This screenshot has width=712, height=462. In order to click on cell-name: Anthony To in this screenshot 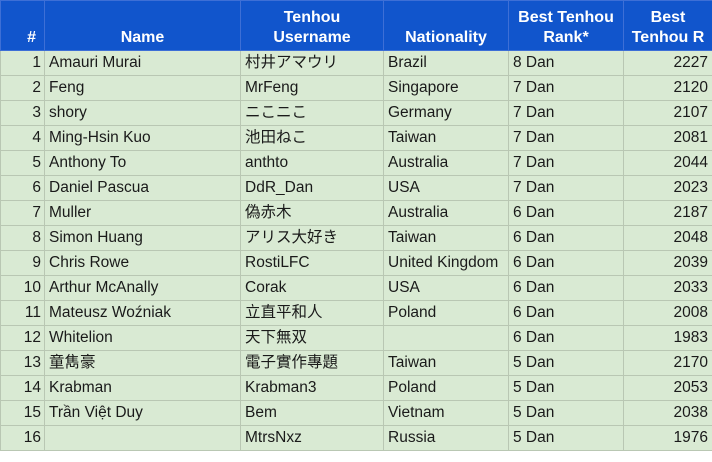, I will do `click(142, 163)`.